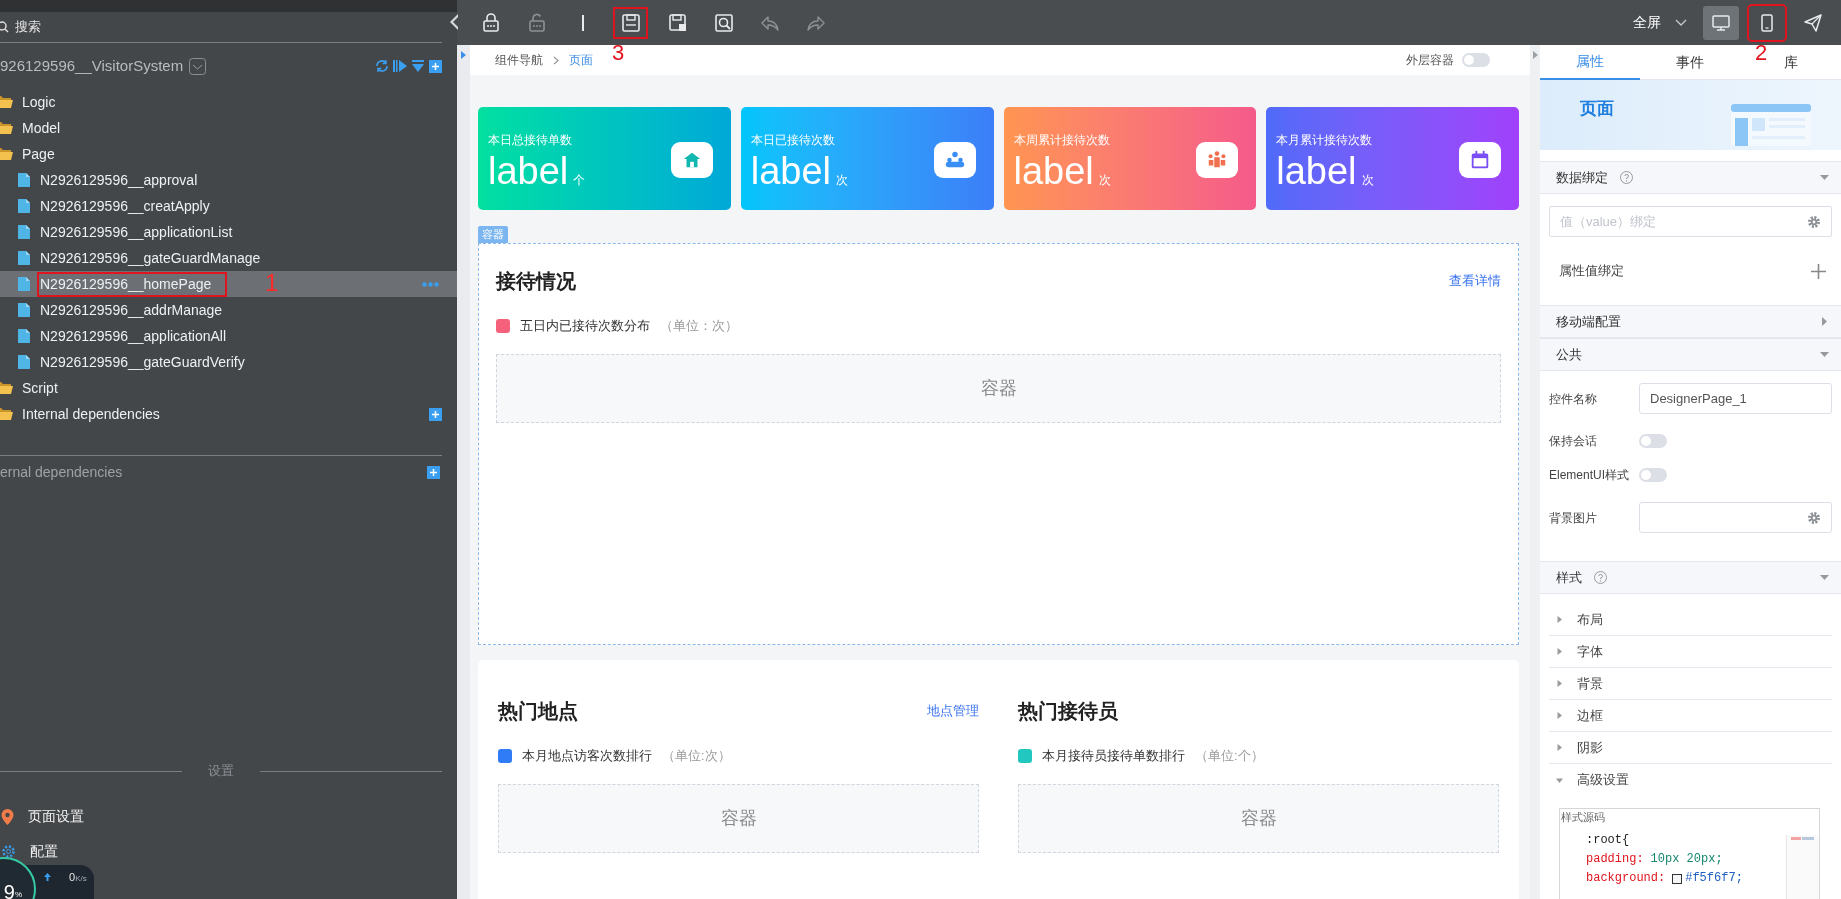 This screenshot has width=1841, height=899. Describe the element at coordinates (91, 414) in the screenshot. I see `tree-item-label: Internal dependencies` at that location.